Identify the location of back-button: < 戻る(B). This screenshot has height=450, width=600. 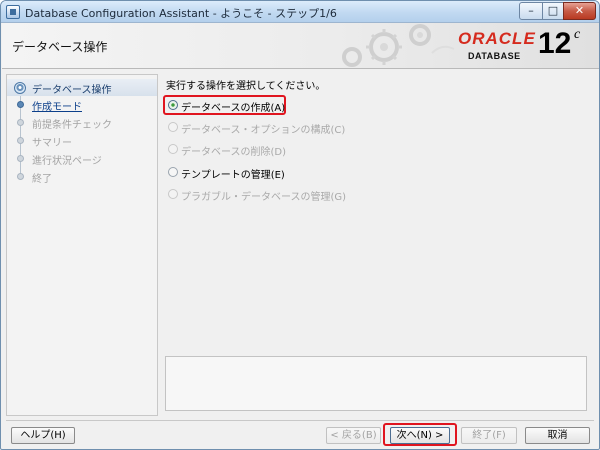
(353, 435).